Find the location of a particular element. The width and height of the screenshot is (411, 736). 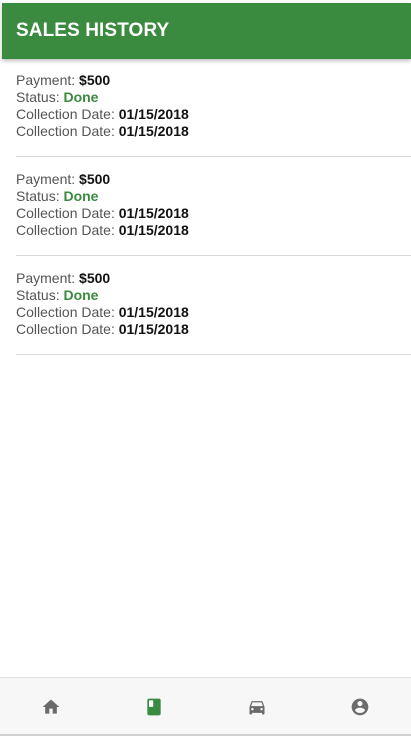

page-title: SALES HISTORY is located at coordinates (93, 30).